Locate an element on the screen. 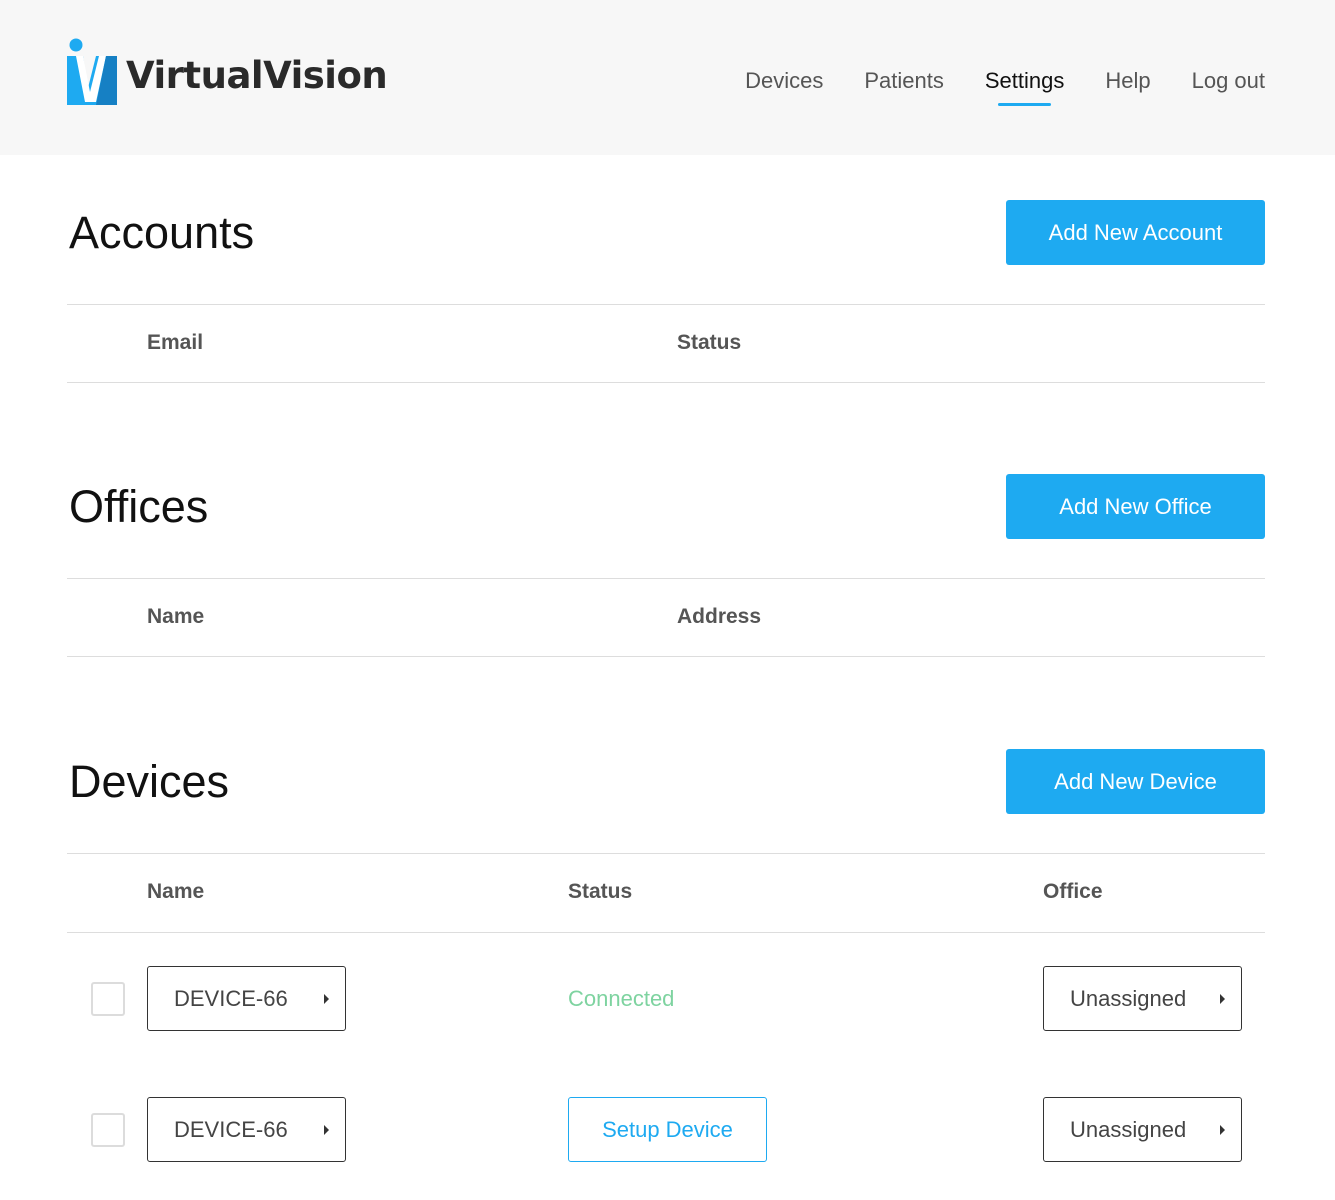  brand-logo: VirtualVision is located at coordinates (227, 73).